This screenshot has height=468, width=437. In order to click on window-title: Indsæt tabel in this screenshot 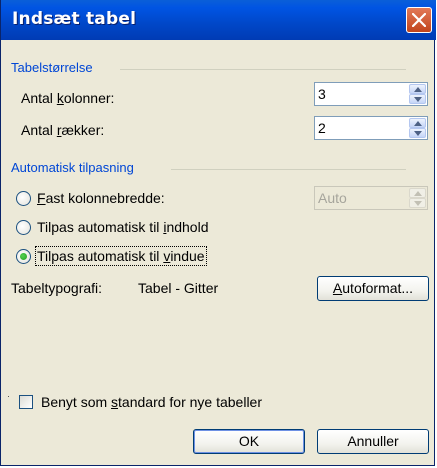, I will do `click(74, 19)`.